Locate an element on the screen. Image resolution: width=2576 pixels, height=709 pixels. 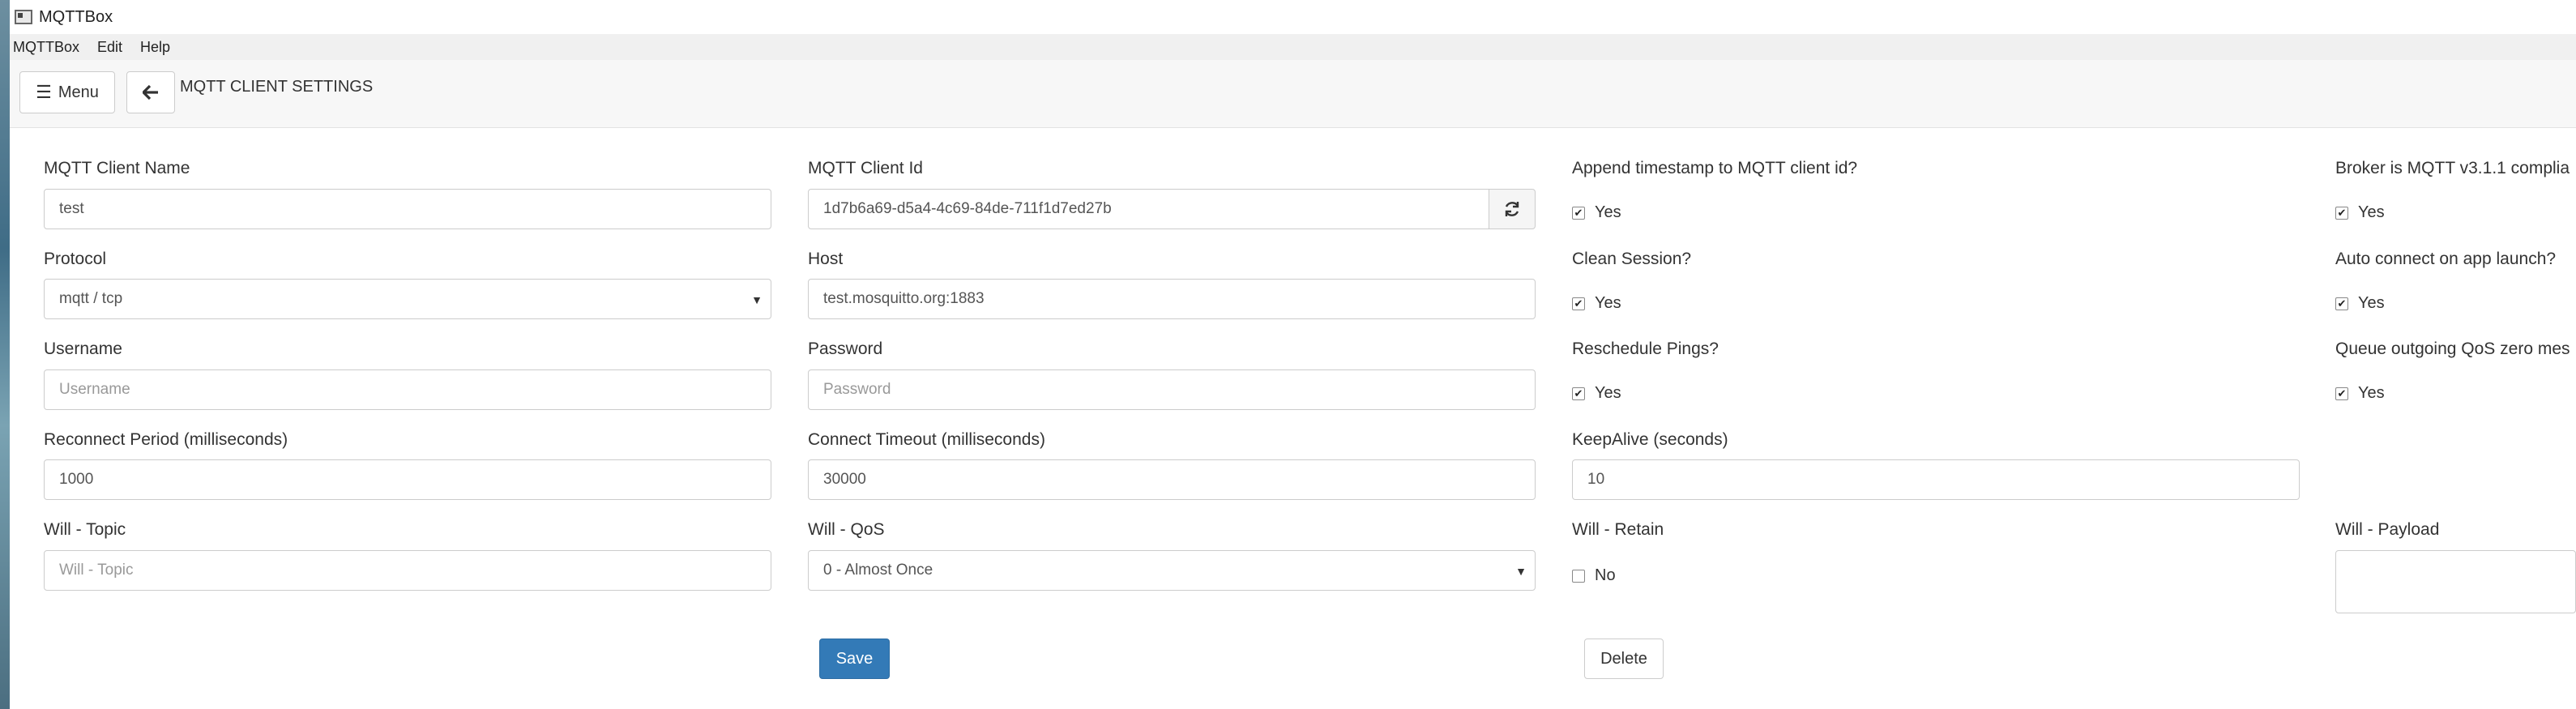
username-label: Username is located at coordinates (83, 349).